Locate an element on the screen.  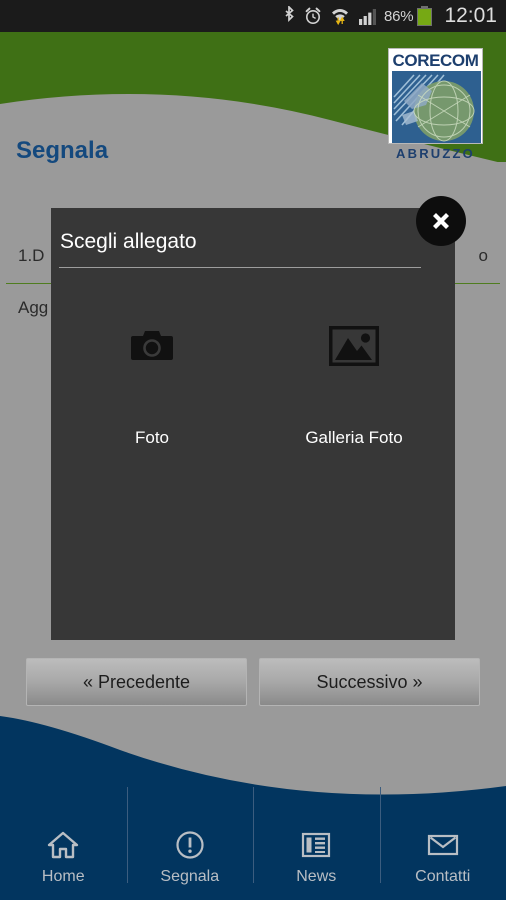
close-icon is located at coordinates (441, 221).